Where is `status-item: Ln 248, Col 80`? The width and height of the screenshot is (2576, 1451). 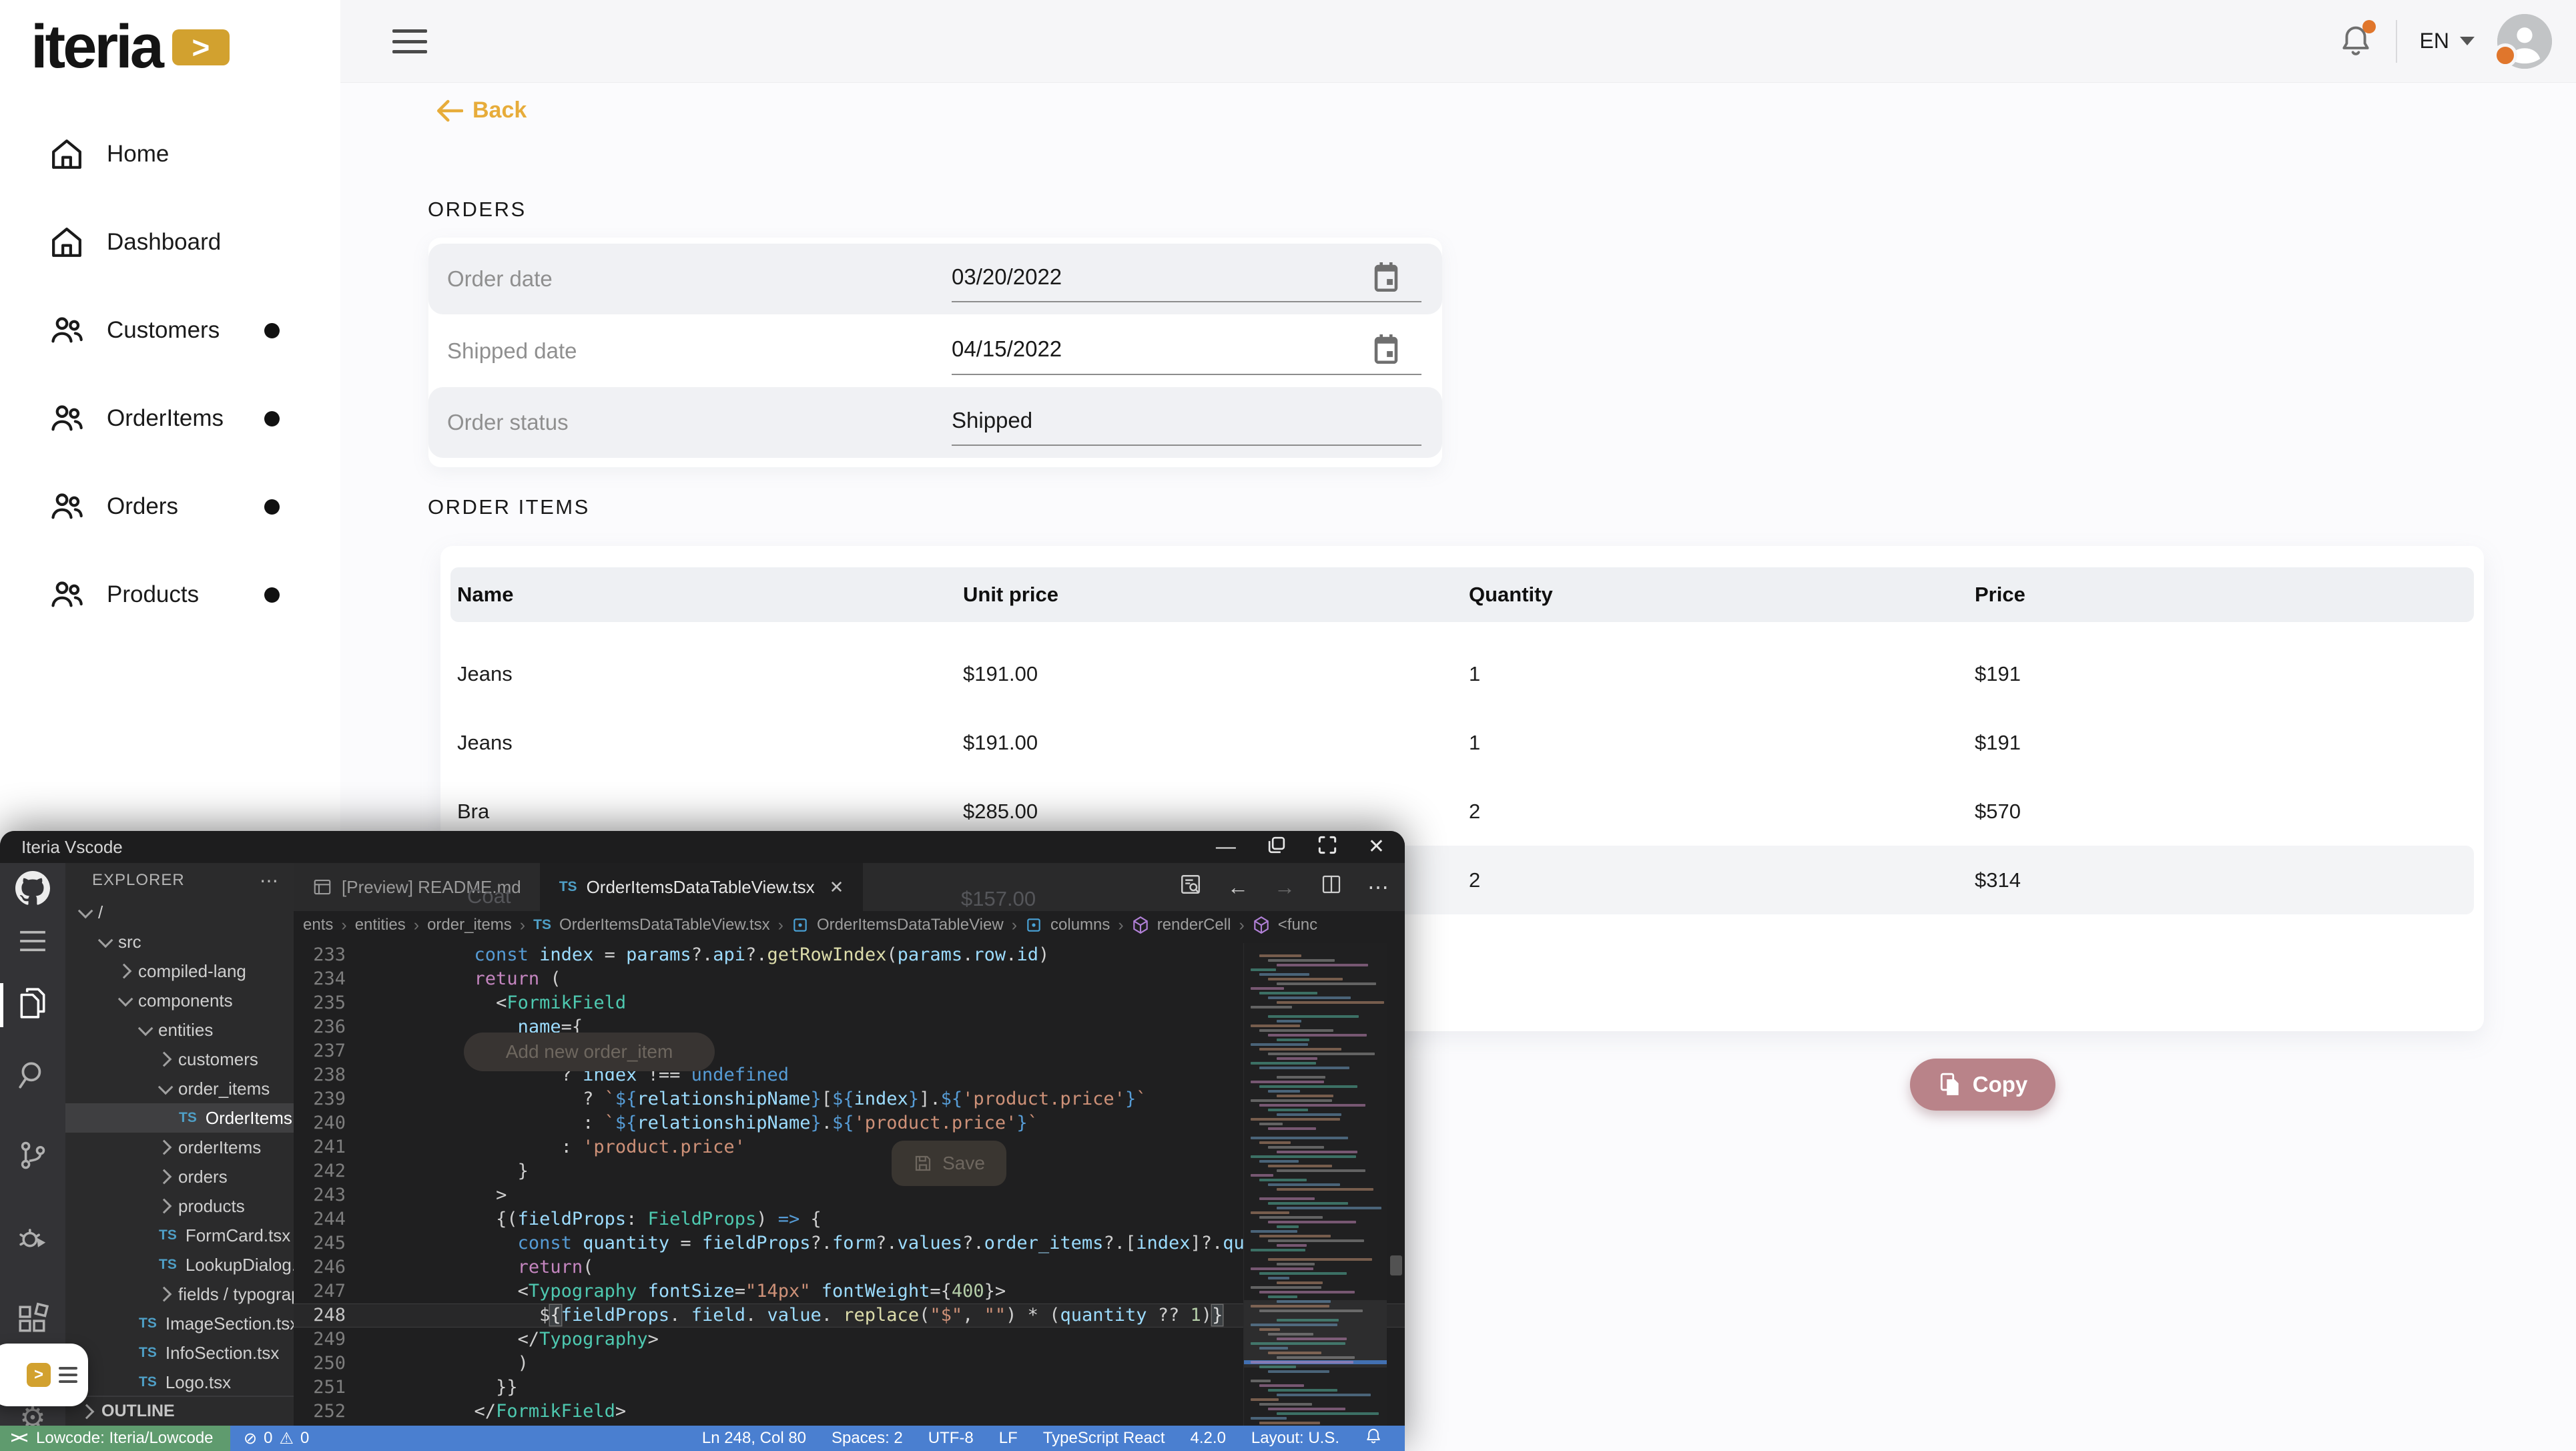 status-item: Ln 248, Col 80 is located at coordinates (754, 1438).